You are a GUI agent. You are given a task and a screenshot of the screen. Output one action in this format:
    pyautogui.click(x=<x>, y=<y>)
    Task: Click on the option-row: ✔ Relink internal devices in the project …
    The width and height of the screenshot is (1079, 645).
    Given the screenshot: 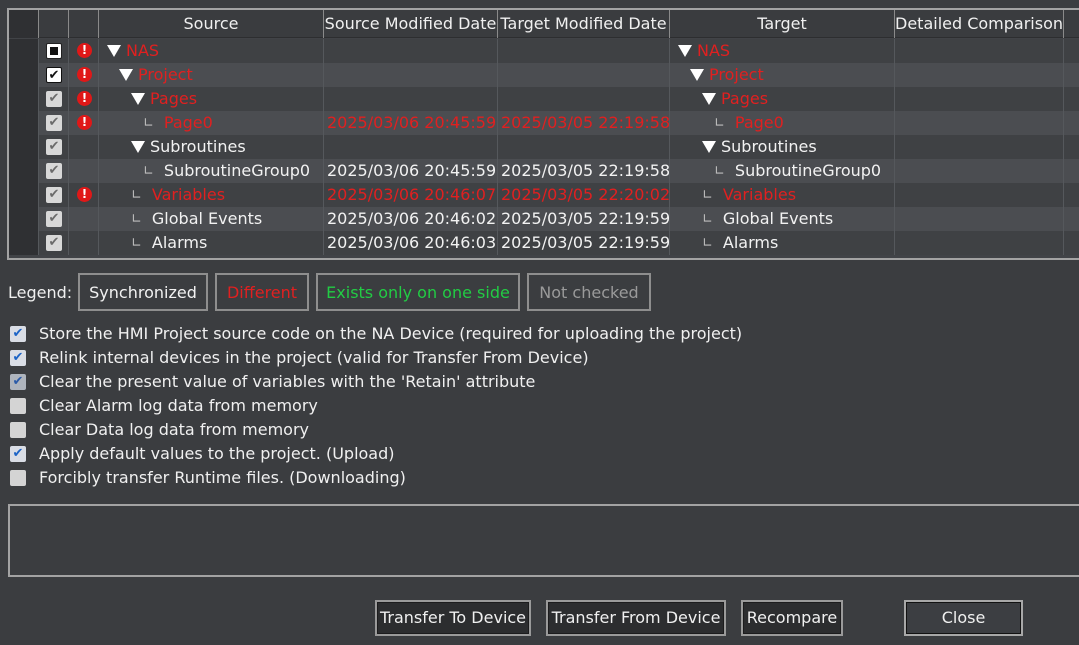 What is the action you would take?
    pyautogui.click(x=390, y=358)
    